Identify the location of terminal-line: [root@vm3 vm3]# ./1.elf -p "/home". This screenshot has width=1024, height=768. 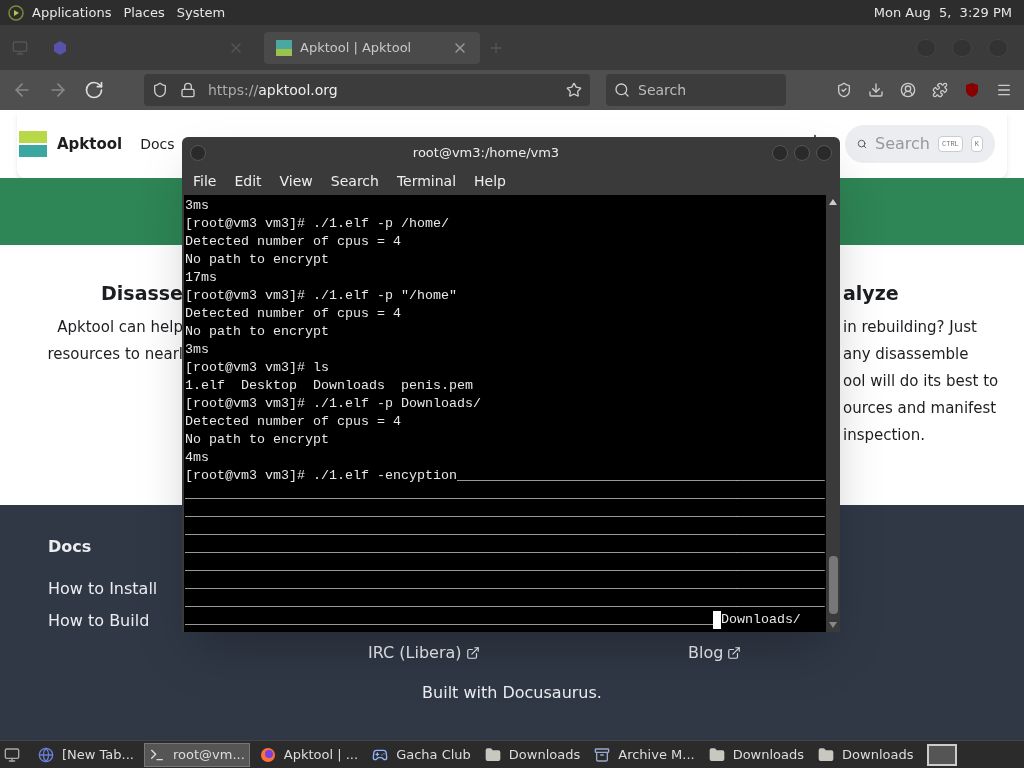
(321, 296).